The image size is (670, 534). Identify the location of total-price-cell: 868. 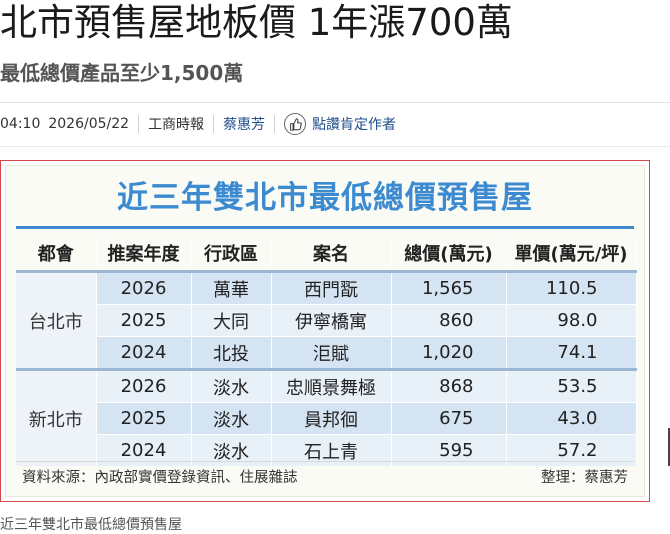
(449, 385).